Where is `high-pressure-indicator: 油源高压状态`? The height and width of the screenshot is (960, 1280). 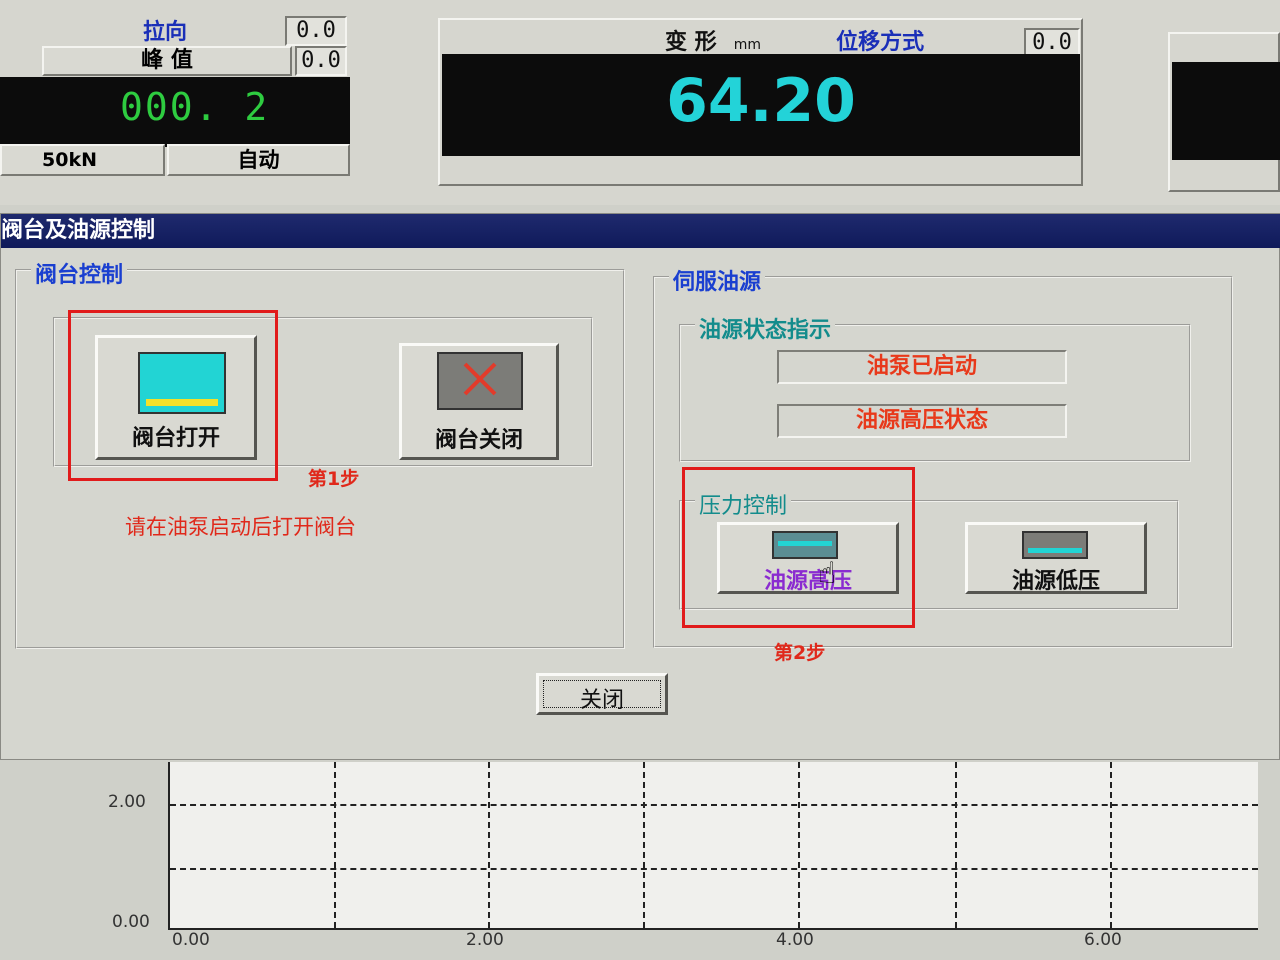 high-pressure-indicator: 油源高压状态 is located at coordinates (922, 421).